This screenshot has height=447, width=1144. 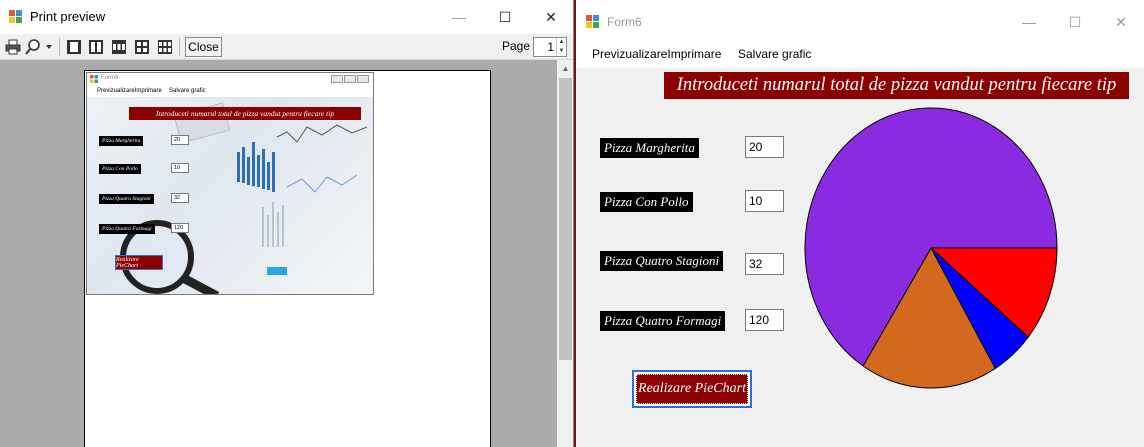 What do you see at coordinates (624, 22) in the screenshot?
I see `window-title: Form6` at bounding box center [624, 22].